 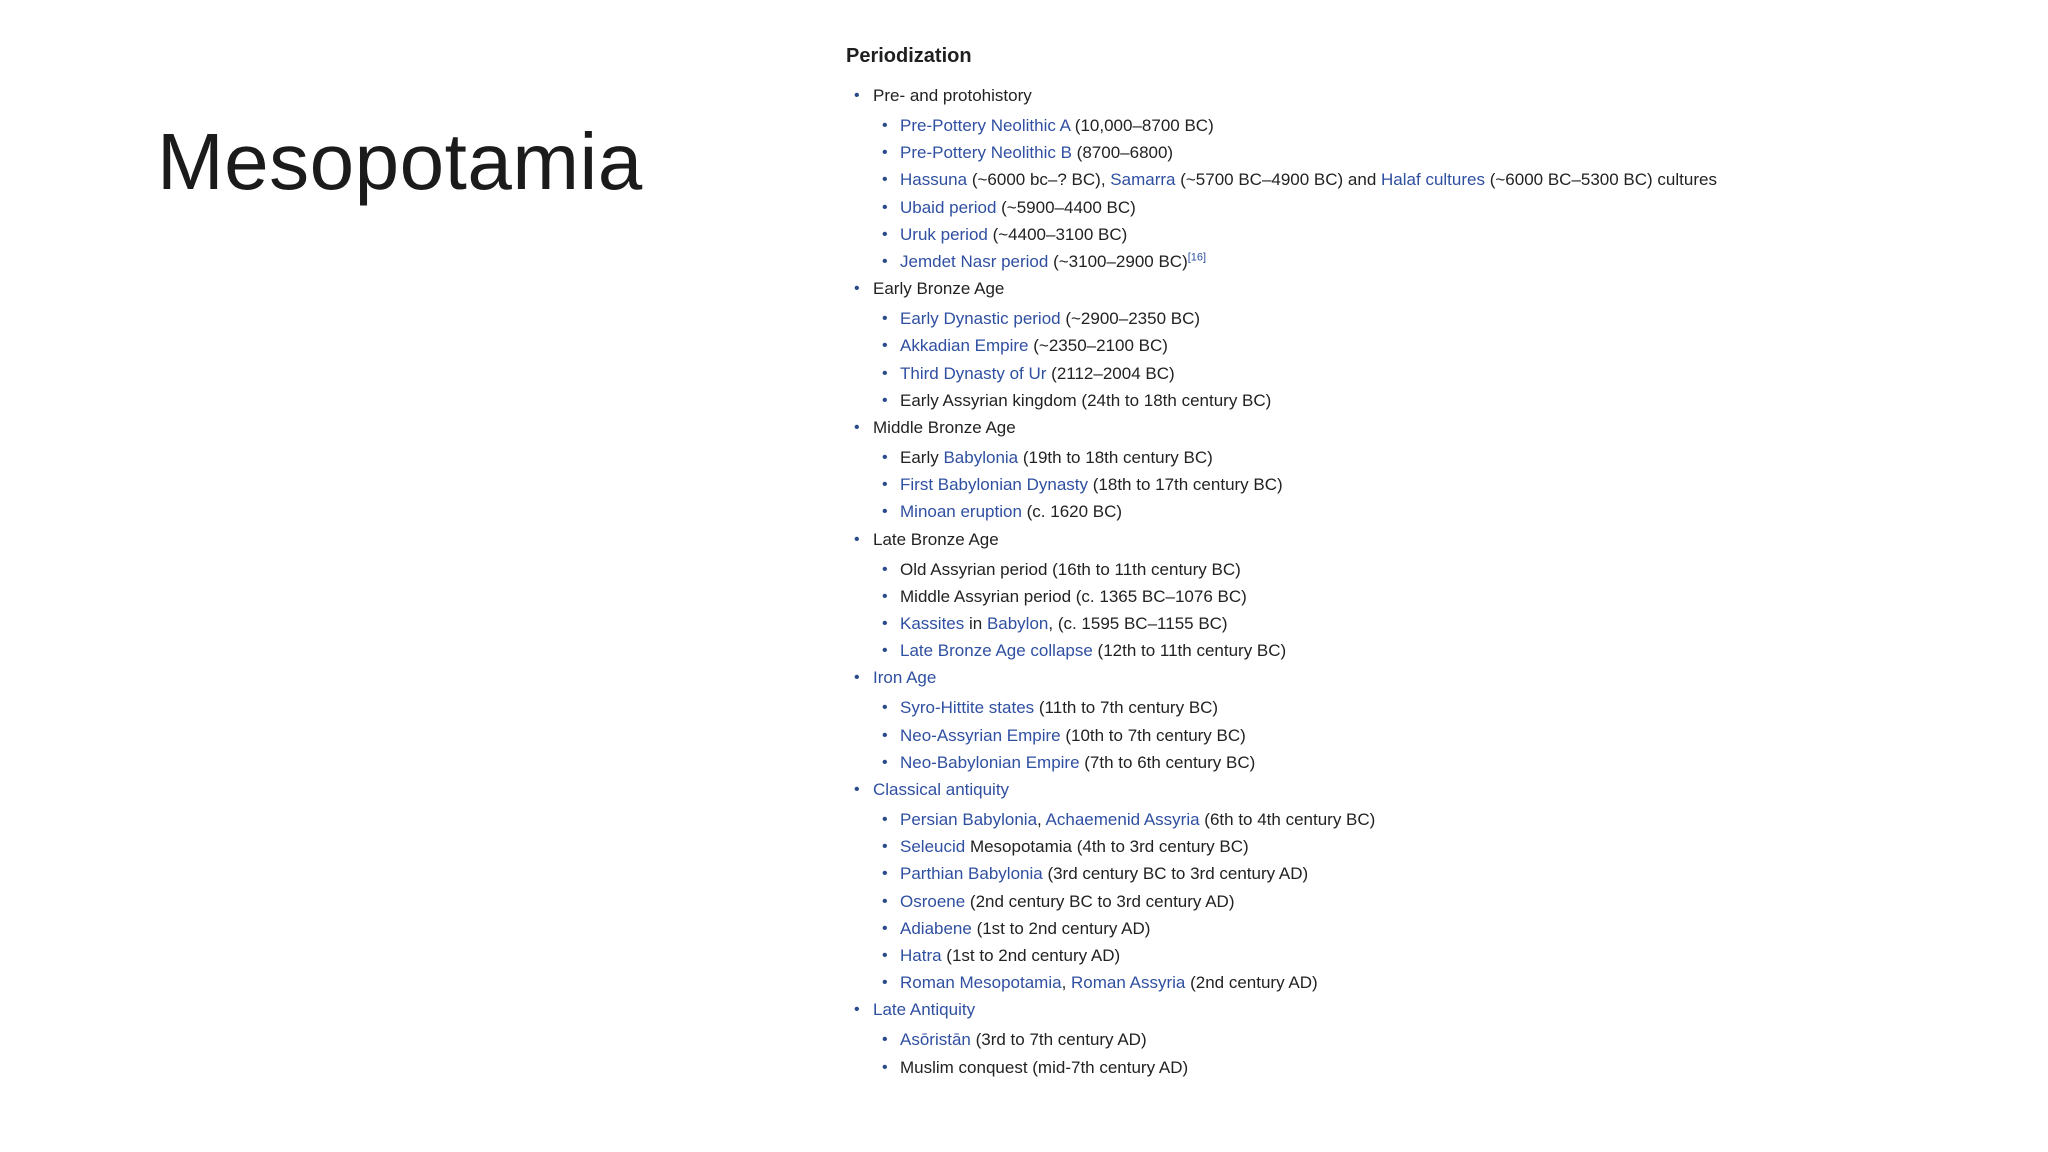 What do you see at coordinates (990, 762) in the screenshot?
I see `entry-link: Neo-Babylonian Empire` at bounding box center [990, 762].